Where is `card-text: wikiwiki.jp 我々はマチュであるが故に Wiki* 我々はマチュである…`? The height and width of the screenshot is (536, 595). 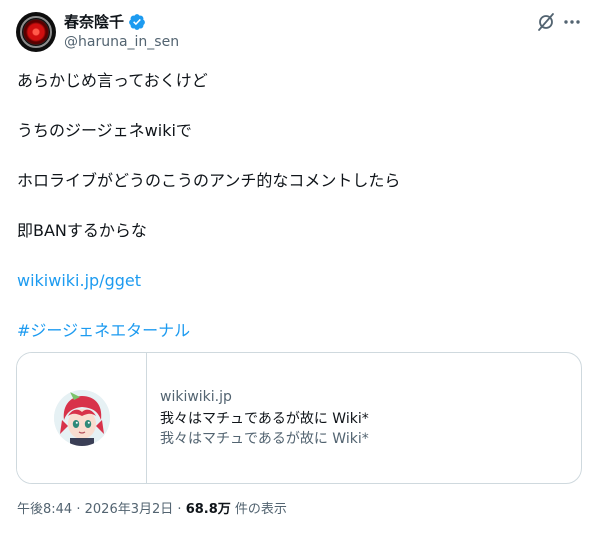
card-text: wikiwiki.jp 我々はマチュであるが故に Wiki* 我々はマチュである… is located at coordinates (264, 418).